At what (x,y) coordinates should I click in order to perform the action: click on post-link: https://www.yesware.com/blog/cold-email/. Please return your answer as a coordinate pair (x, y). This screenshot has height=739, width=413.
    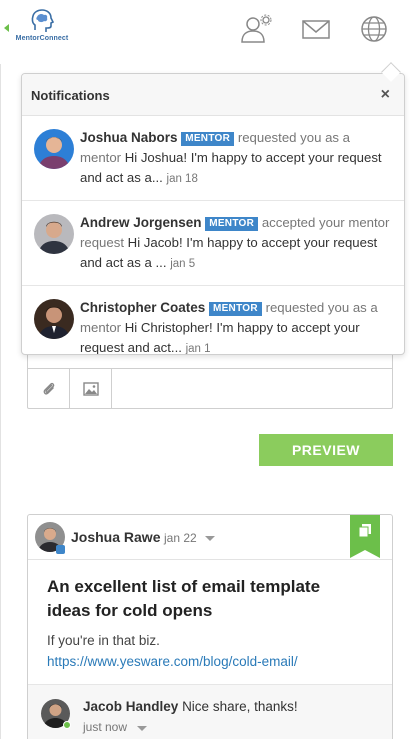
    Looking at the image, I should click on (172, 661).